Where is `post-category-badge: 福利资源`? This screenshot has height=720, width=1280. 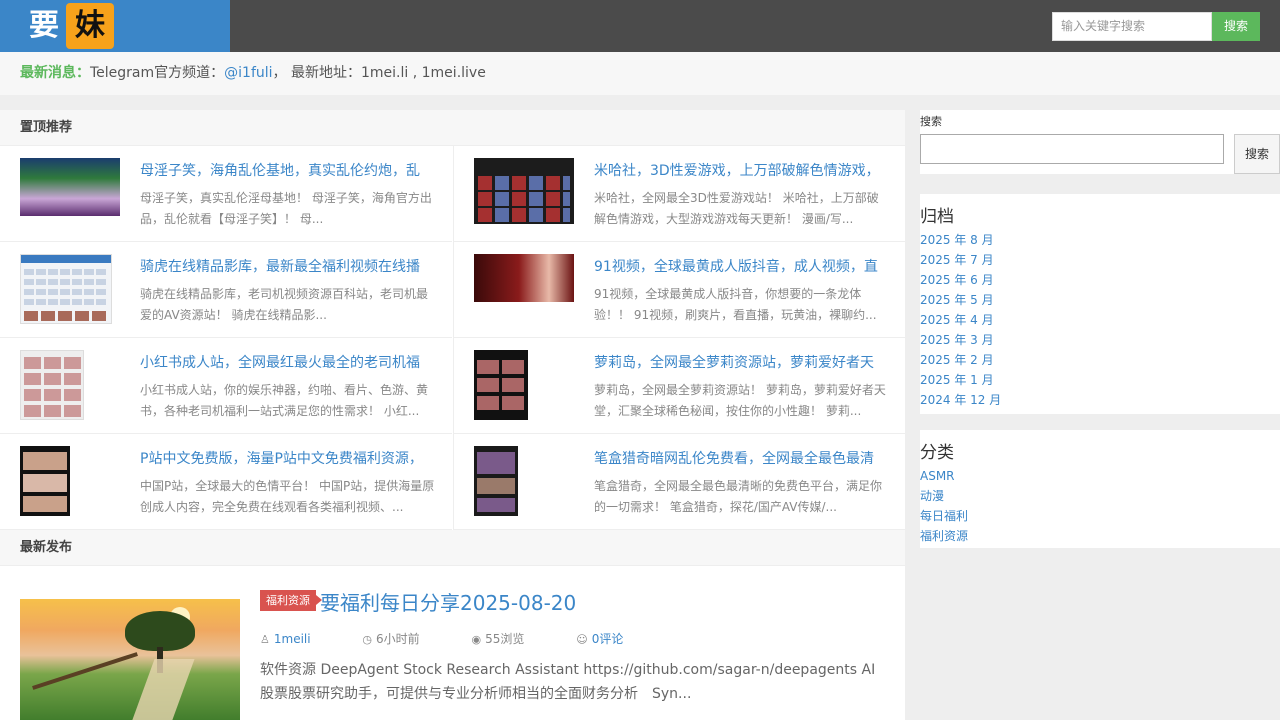
post-category-badge: 福利资源 is located at coordinates (291, 600).